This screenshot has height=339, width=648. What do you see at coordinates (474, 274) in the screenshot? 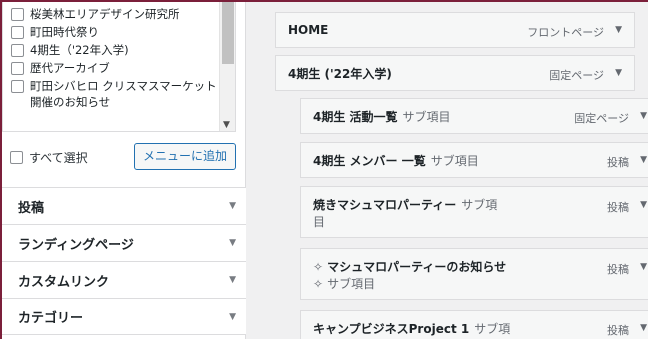
I see `menu-item-marshmallow-notice: ✧ マシュマロパーティーのお知らせ ✧ サブ項目 投稿 ▼` at bounding box center [474, 274].